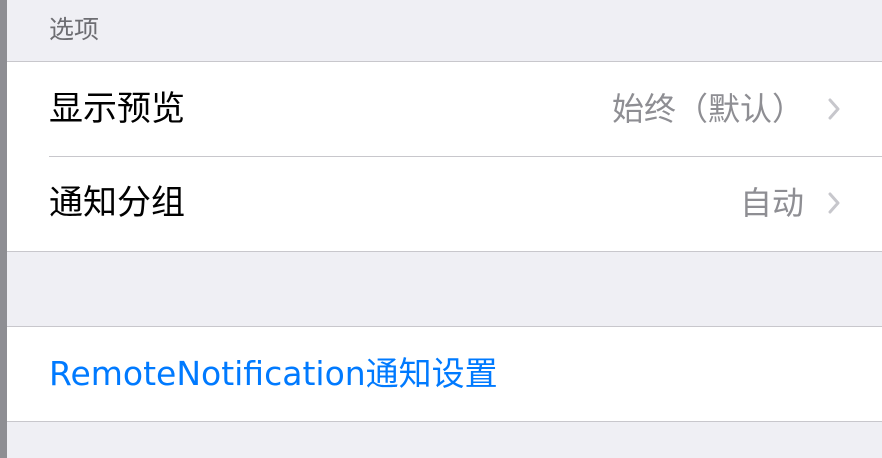 The height and width of the screenshot is (458, 882). Describe the element at coordinates (3, 229) in the screenshot. I see `window-edge` at that location.